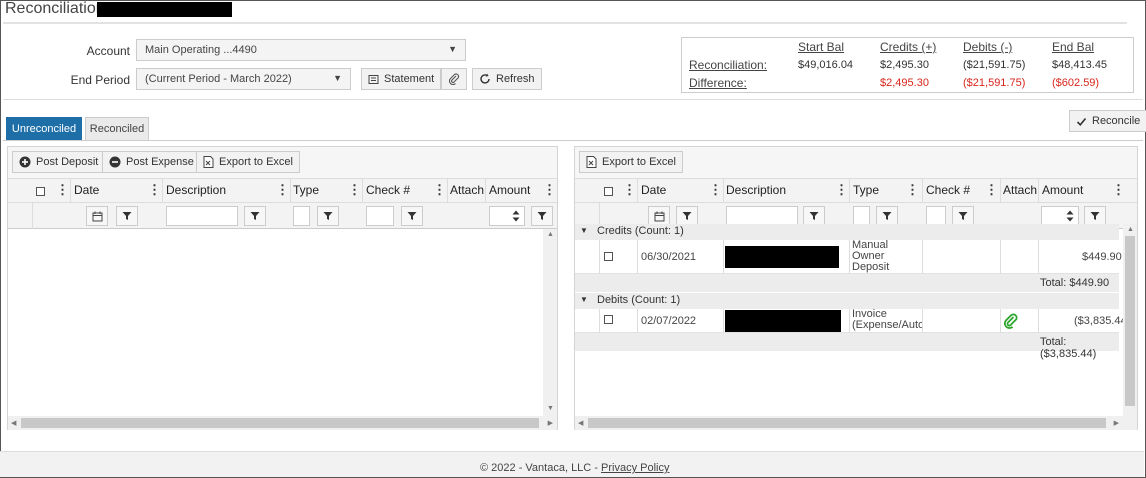 This screenshot has width=1146, height=478. I want to click on left-col-description: Description, so click(196, 190).